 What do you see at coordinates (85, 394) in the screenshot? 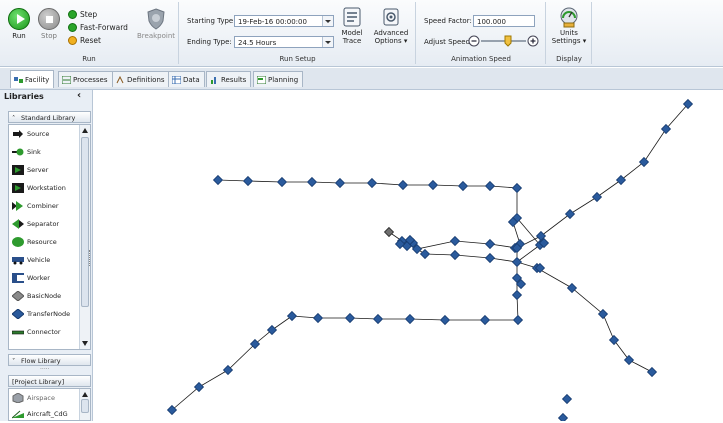
I see `scroll-up-icon` at bounding box center [85, 394].